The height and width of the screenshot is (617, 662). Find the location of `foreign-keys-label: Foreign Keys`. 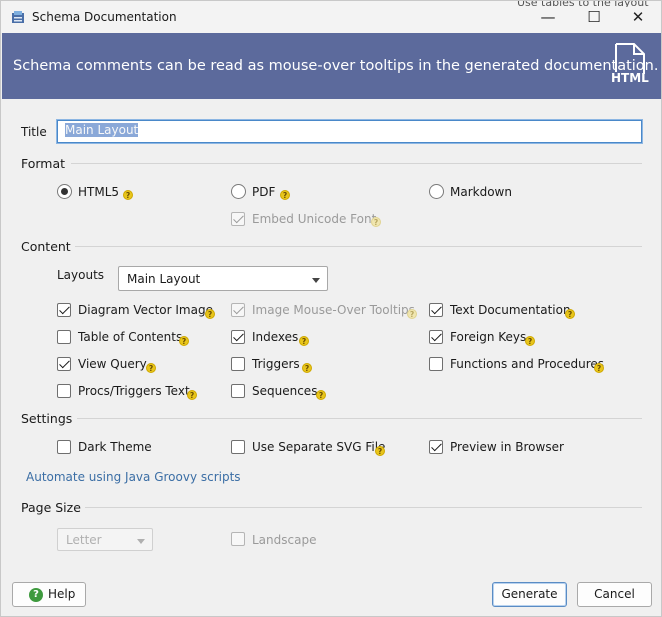

foreign-keys-label: Foreign Keys is located at coordinates (488, 337).